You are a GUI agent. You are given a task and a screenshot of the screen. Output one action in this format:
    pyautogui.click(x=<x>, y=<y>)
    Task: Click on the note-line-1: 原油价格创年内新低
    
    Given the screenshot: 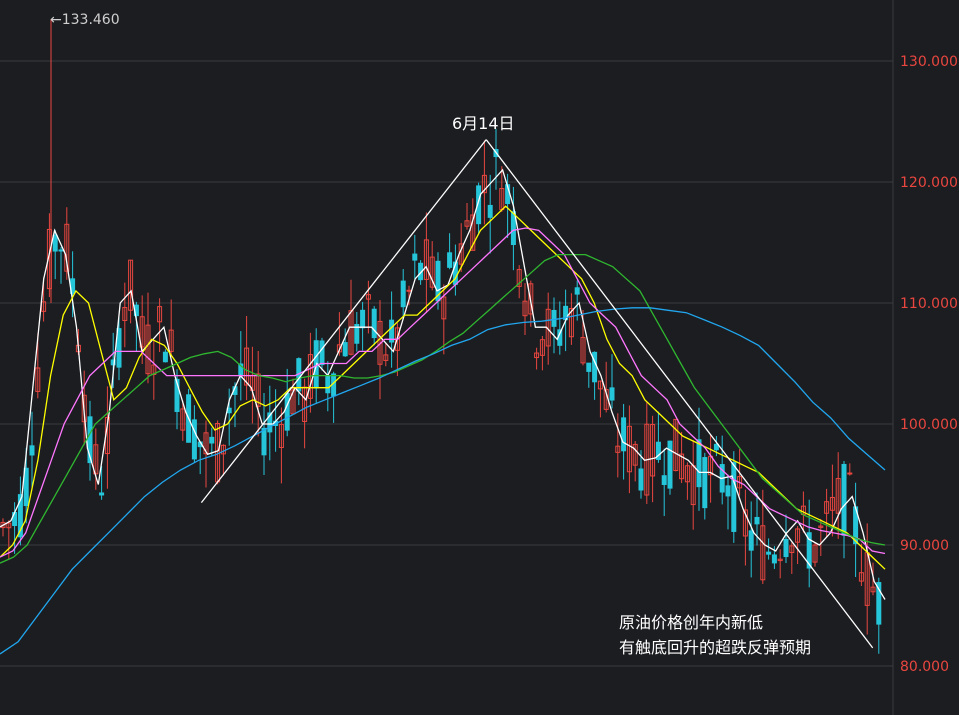 What is the action you would take?
    pyautogui.click(x=691, y=622)
    